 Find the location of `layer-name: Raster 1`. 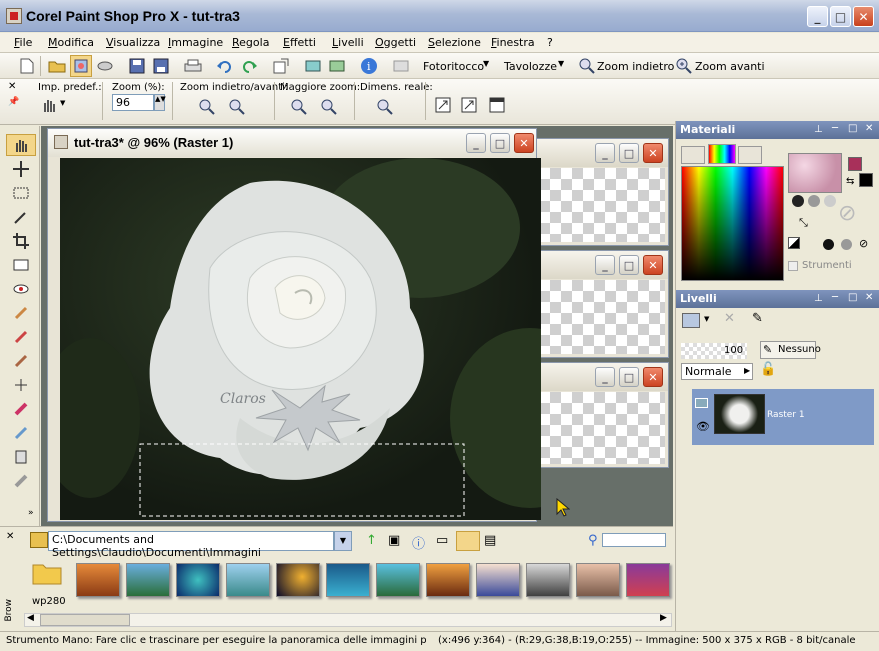

layer-name: Raster 1 is located at coordinates (786, 415).